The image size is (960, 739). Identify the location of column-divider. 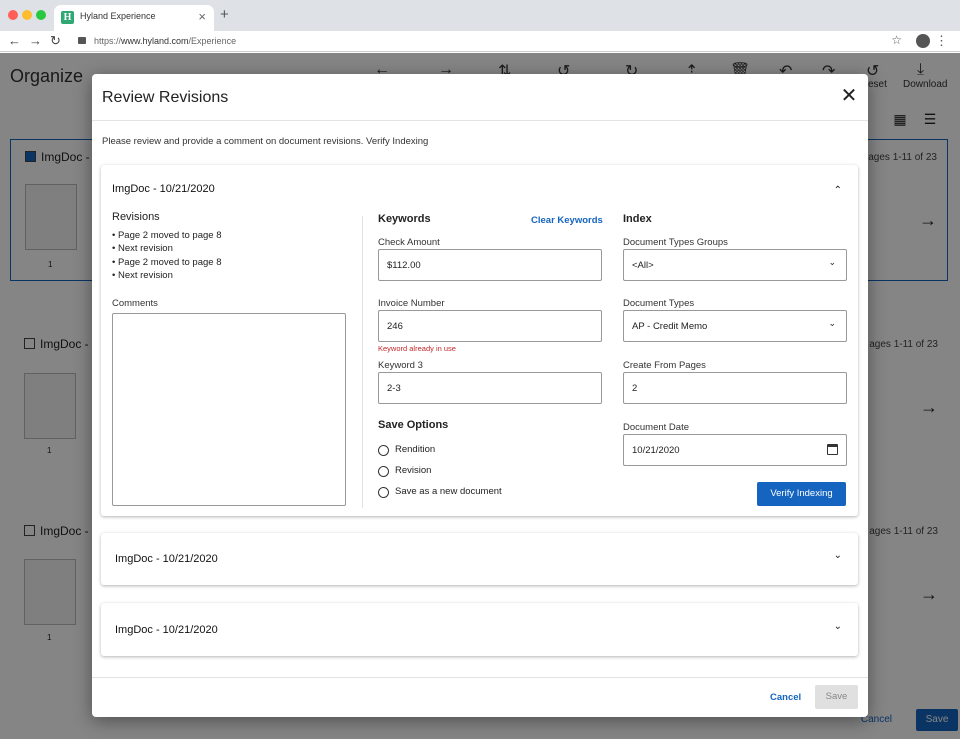
(362, 362).